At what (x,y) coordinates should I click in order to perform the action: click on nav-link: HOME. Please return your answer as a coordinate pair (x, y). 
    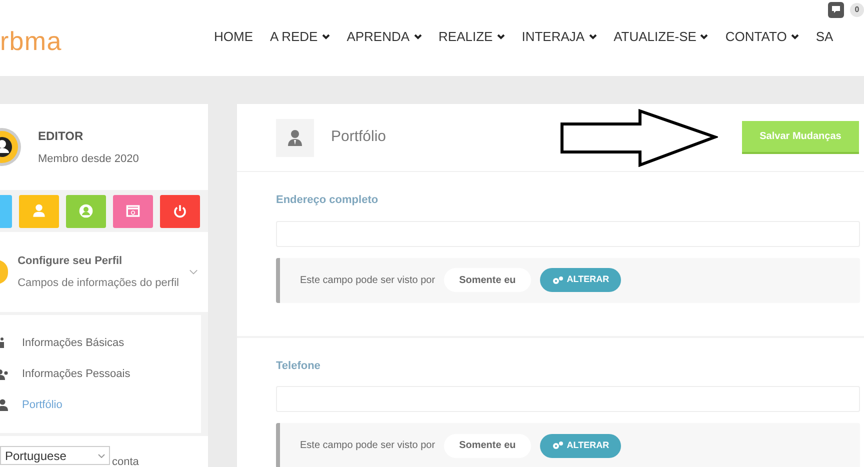
    Looking at the image, I should click on (233, 36).